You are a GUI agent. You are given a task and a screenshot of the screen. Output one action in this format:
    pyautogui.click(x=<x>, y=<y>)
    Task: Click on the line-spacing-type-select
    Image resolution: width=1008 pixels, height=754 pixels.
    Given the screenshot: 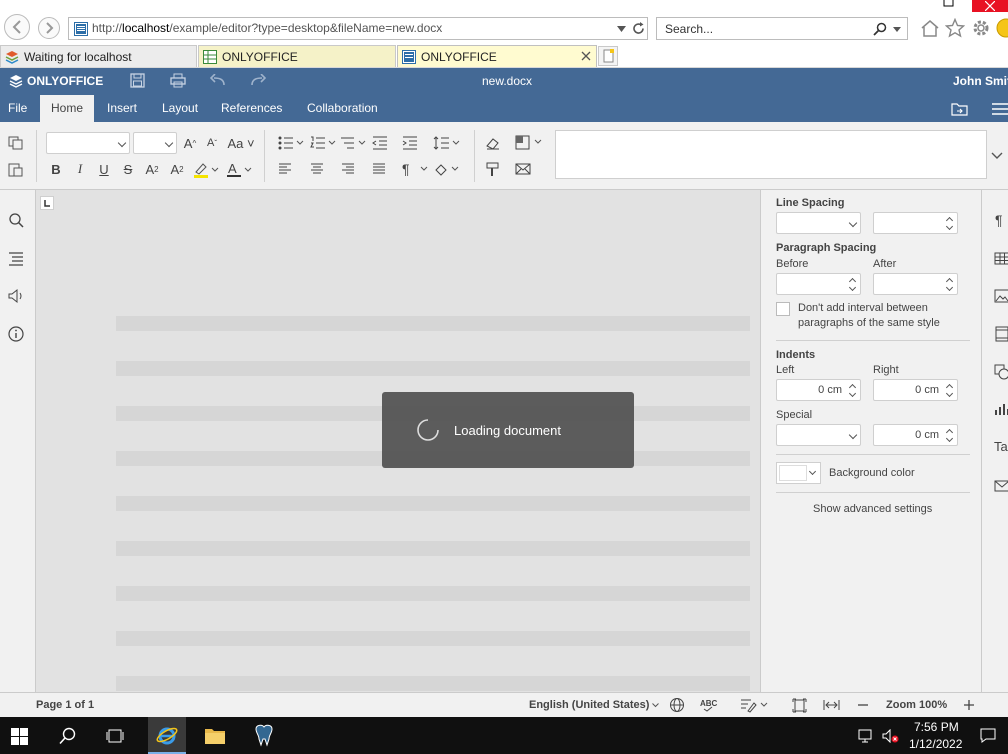 What is the action you would take?
    pyautogui.click(x=818, y=223)
    